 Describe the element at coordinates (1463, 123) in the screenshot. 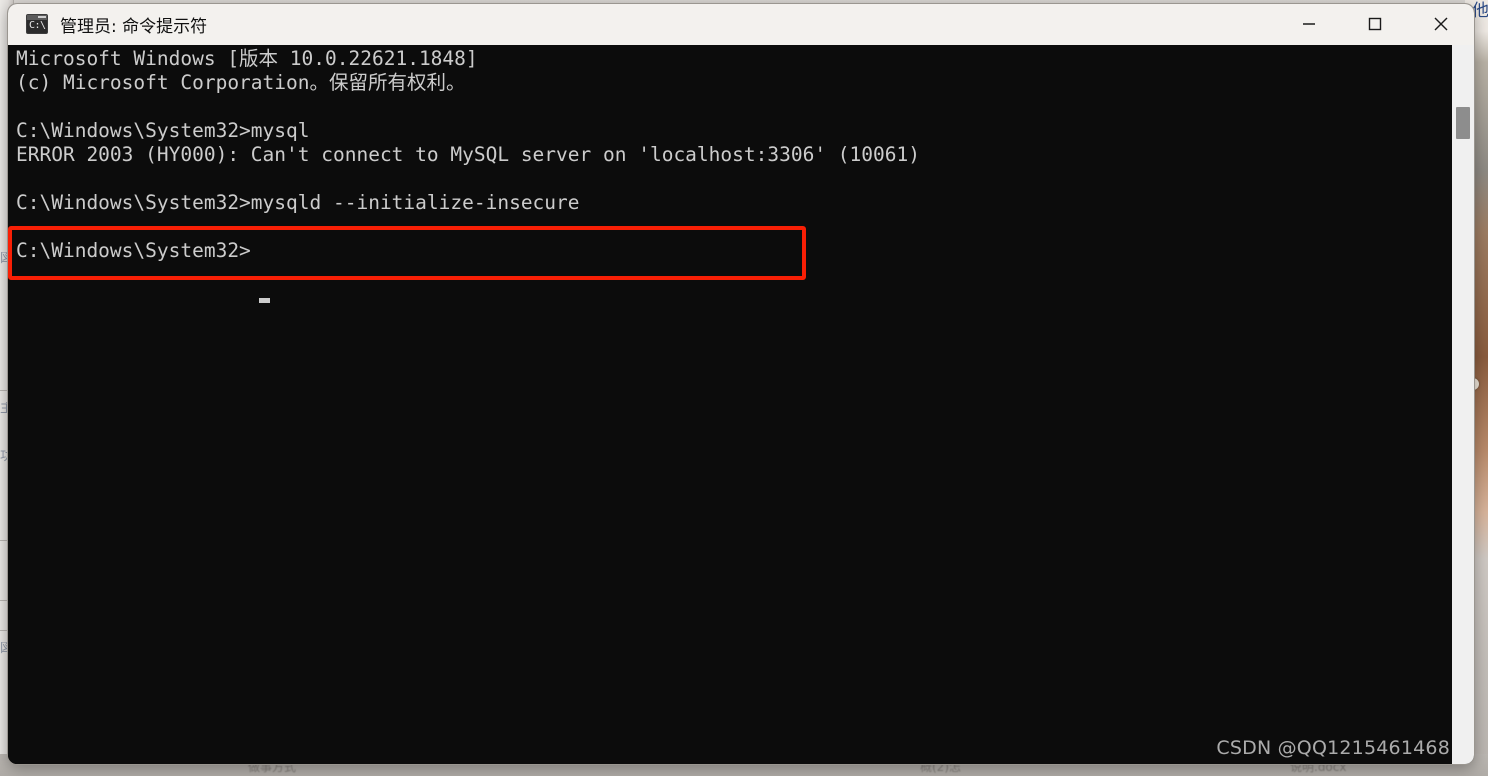

I see `scrollbar-thumb` at that location.